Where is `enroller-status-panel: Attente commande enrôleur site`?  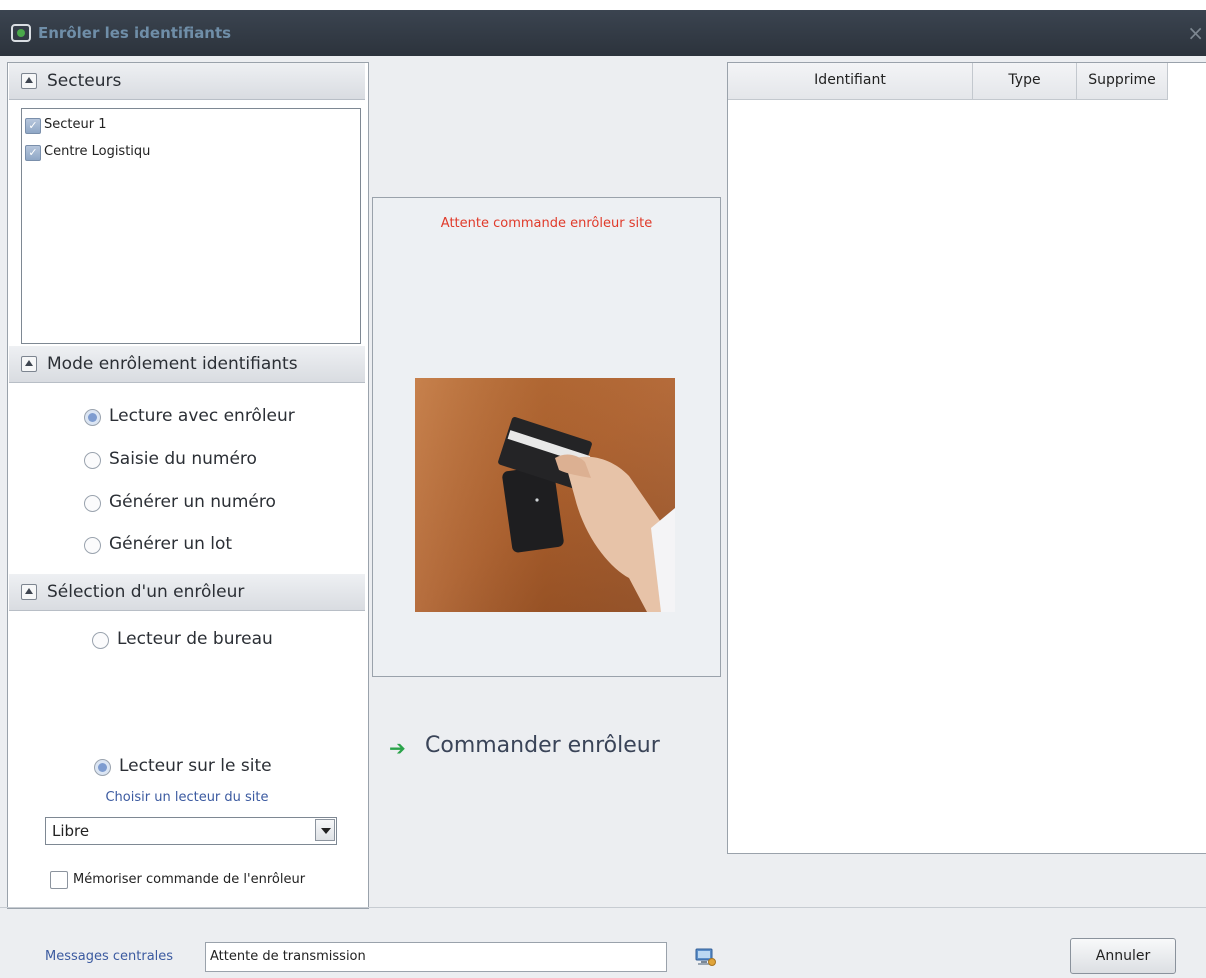
enroller-status-panel: Attente commande enrôleur site is located at coordinates (546, 437).